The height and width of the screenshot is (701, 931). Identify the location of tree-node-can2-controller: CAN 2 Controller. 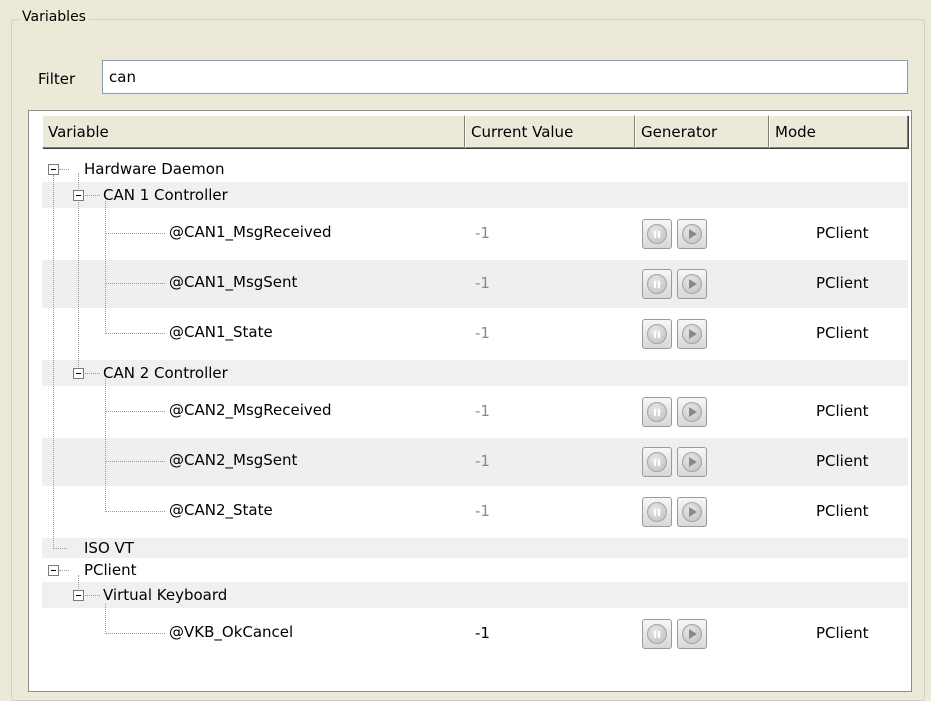
(475, 373).